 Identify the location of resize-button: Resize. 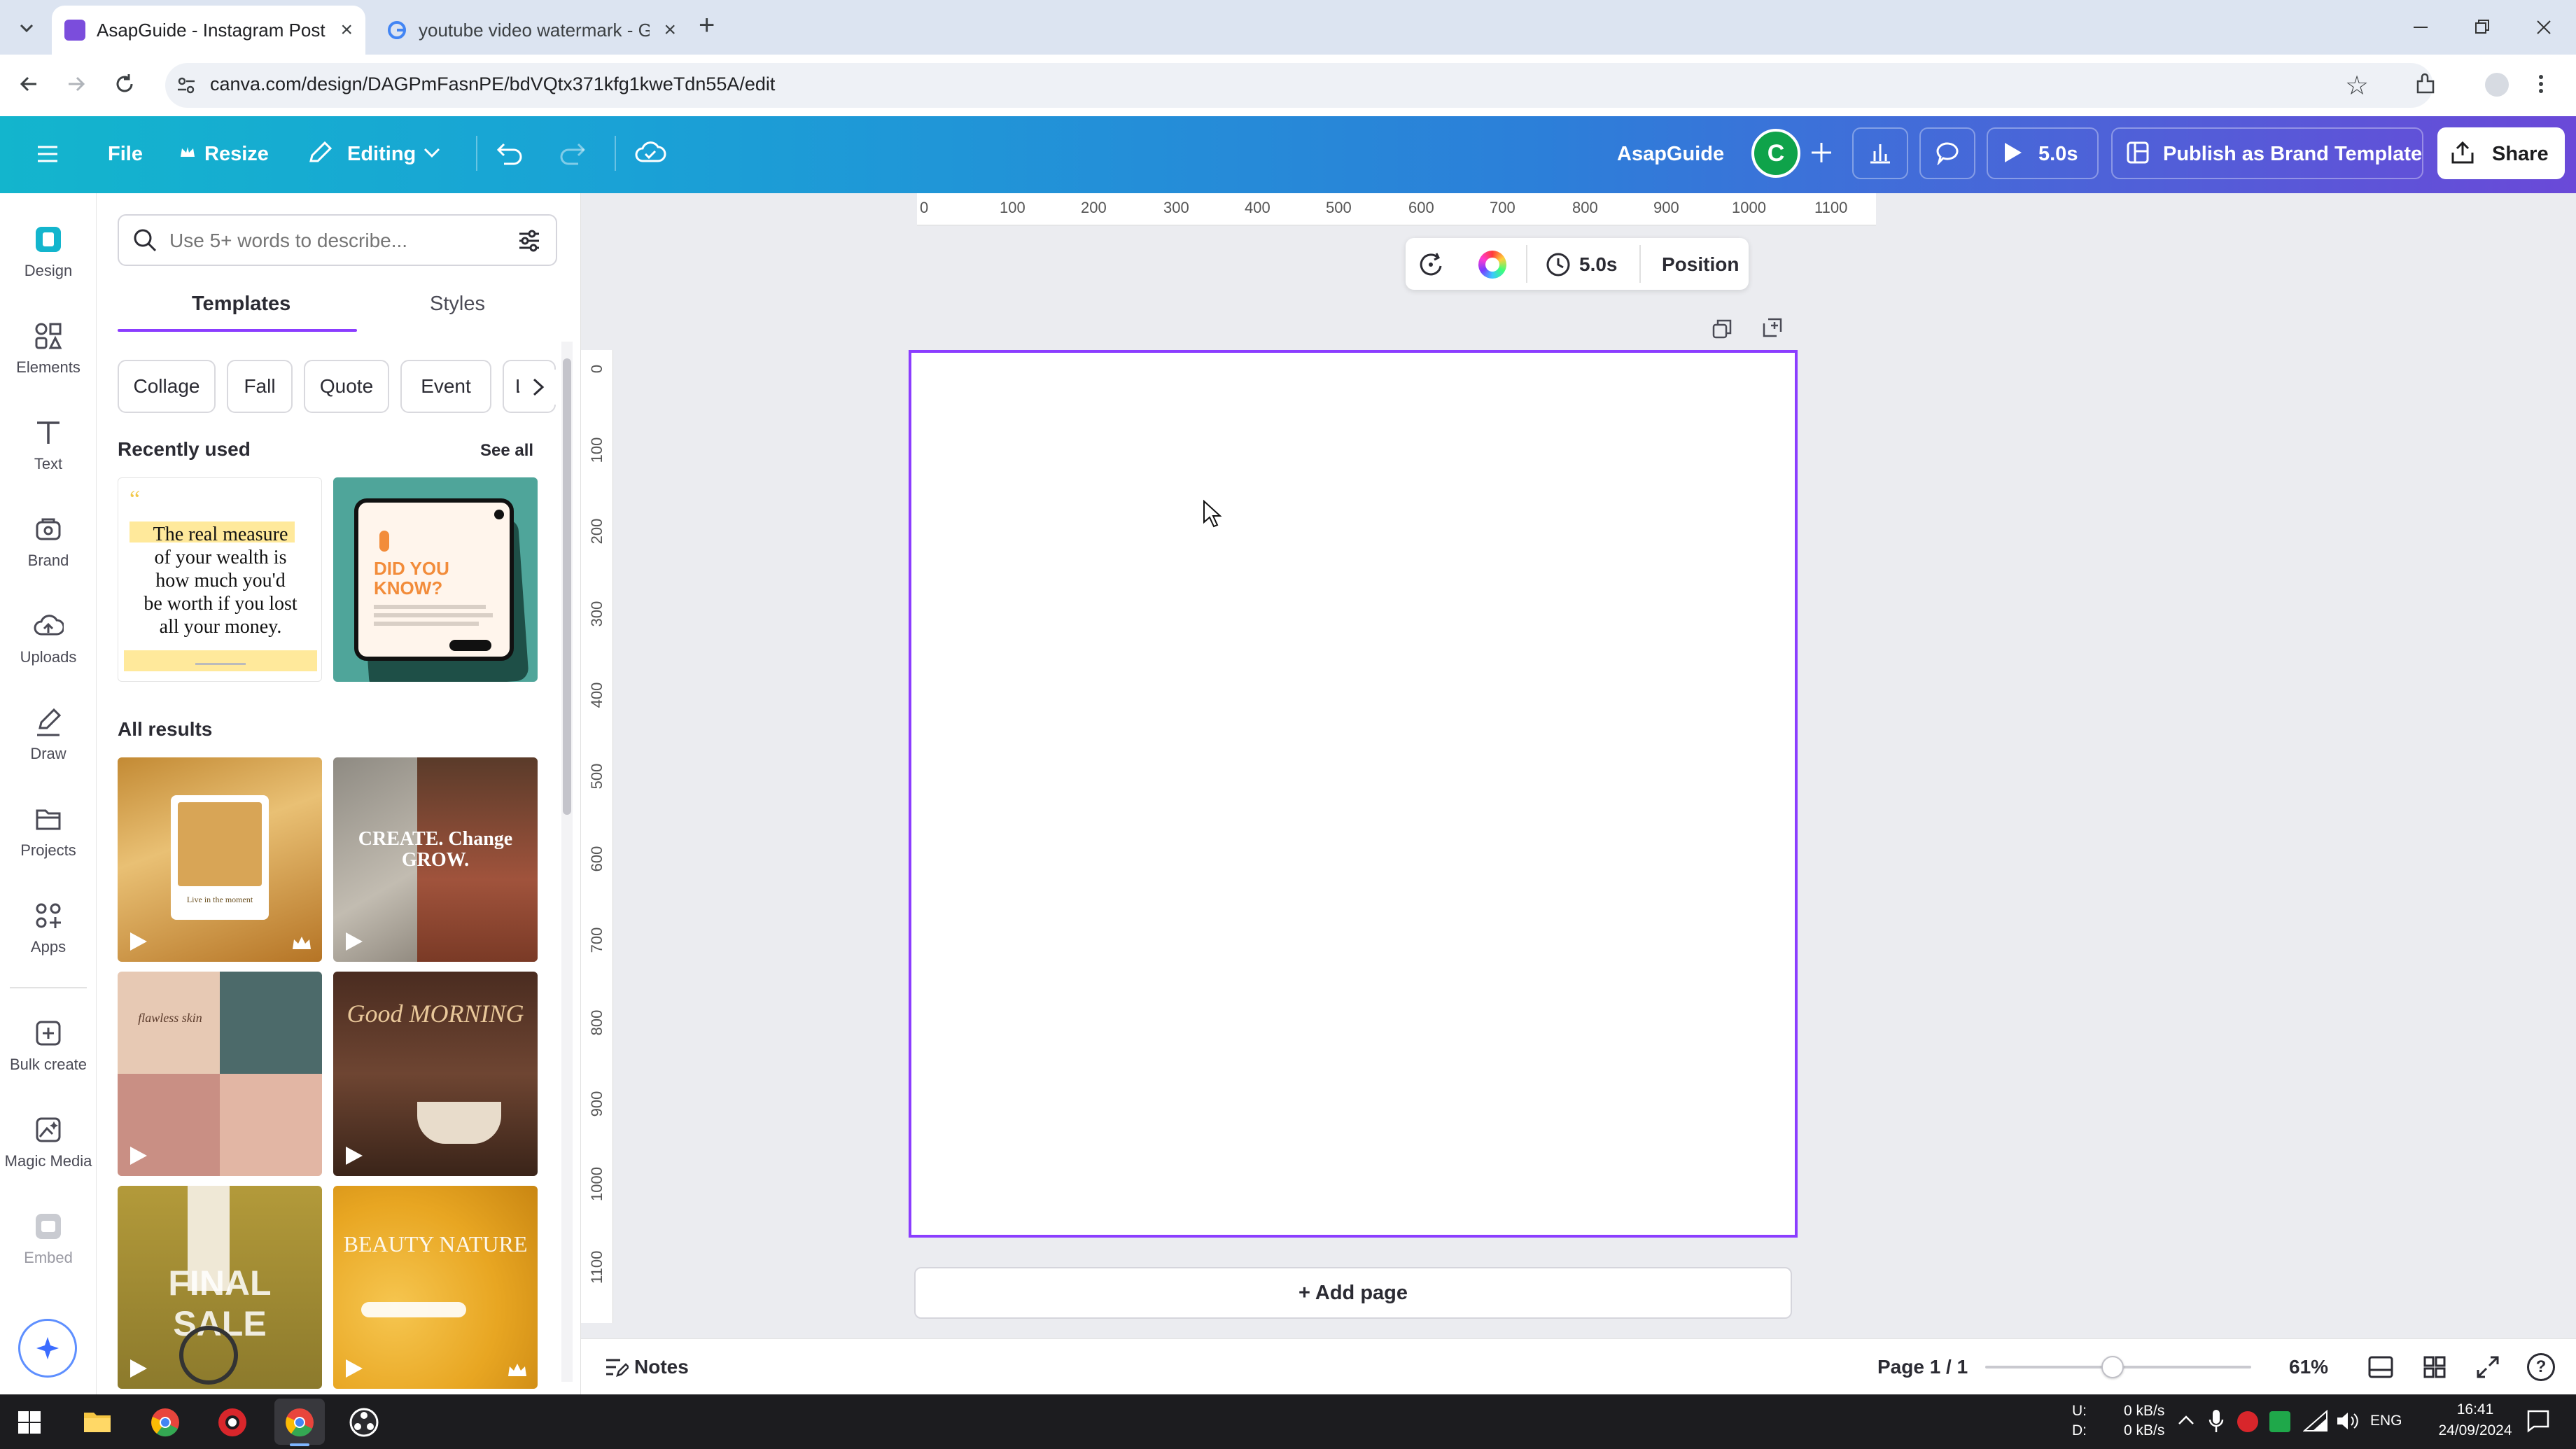
(236, 154).